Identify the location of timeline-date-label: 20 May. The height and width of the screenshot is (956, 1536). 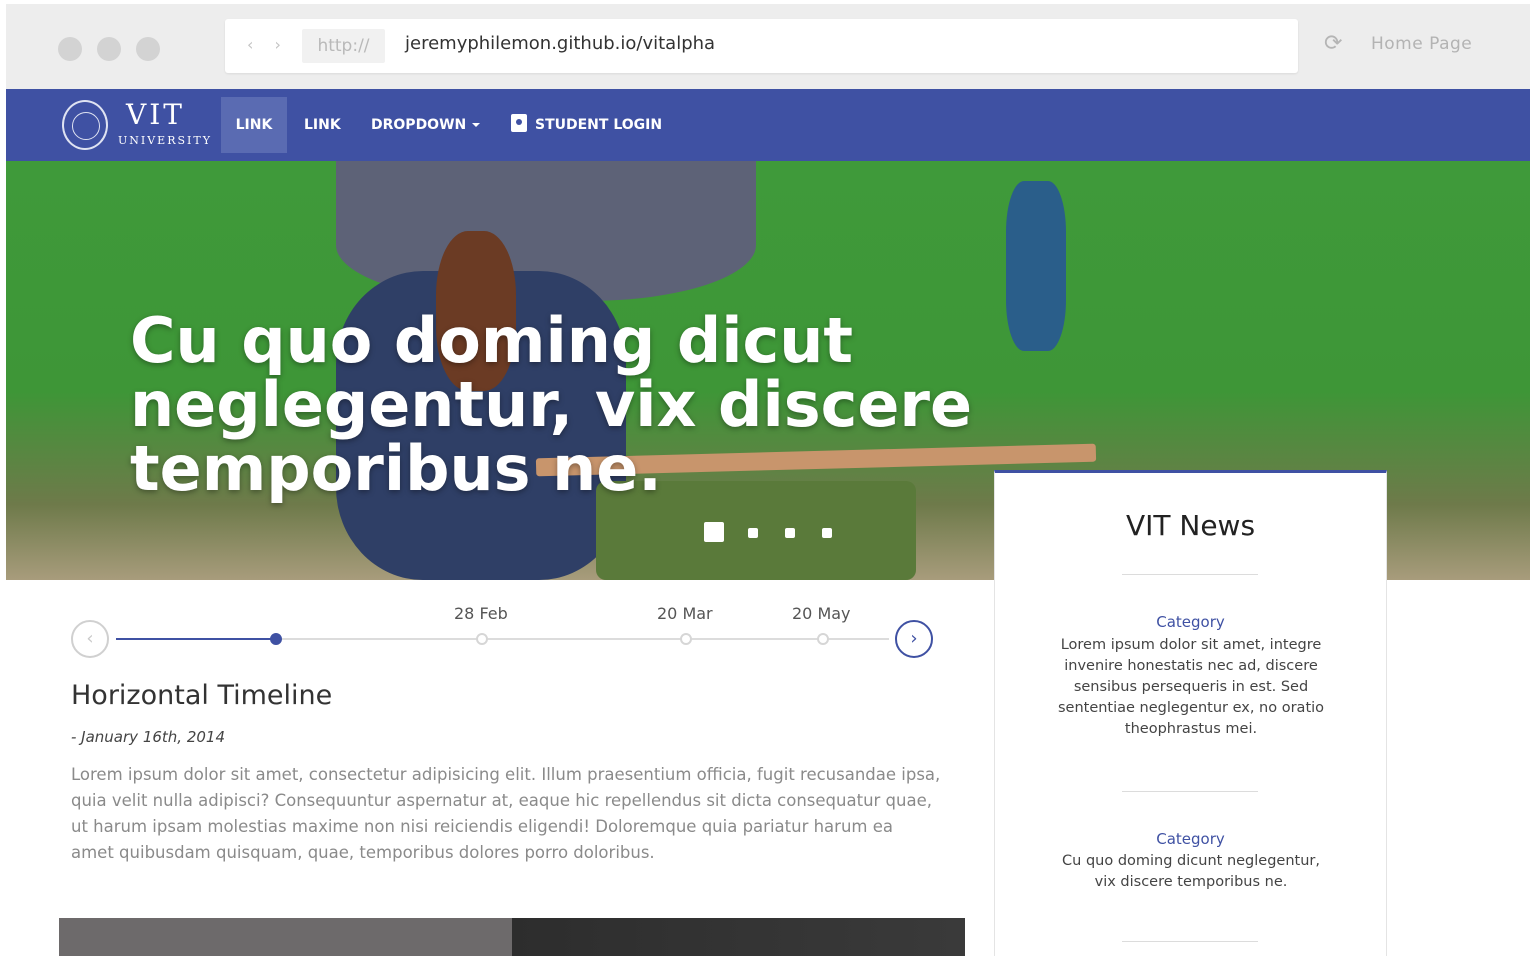
(821, 613).